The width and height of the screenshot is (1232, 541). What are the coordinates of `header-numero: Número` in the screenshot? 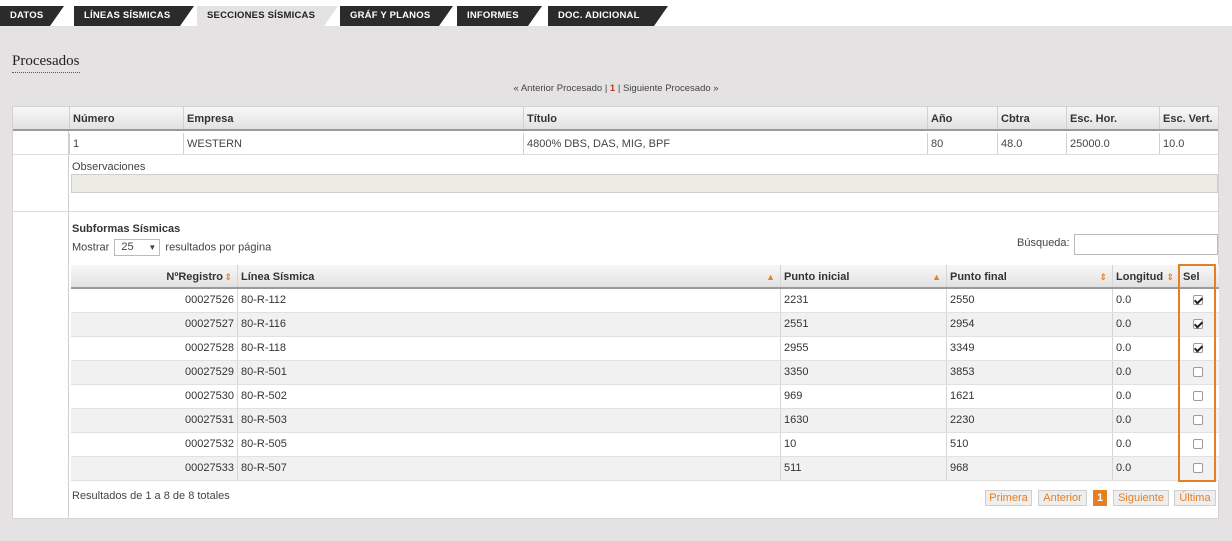 It's located at (126, 118).